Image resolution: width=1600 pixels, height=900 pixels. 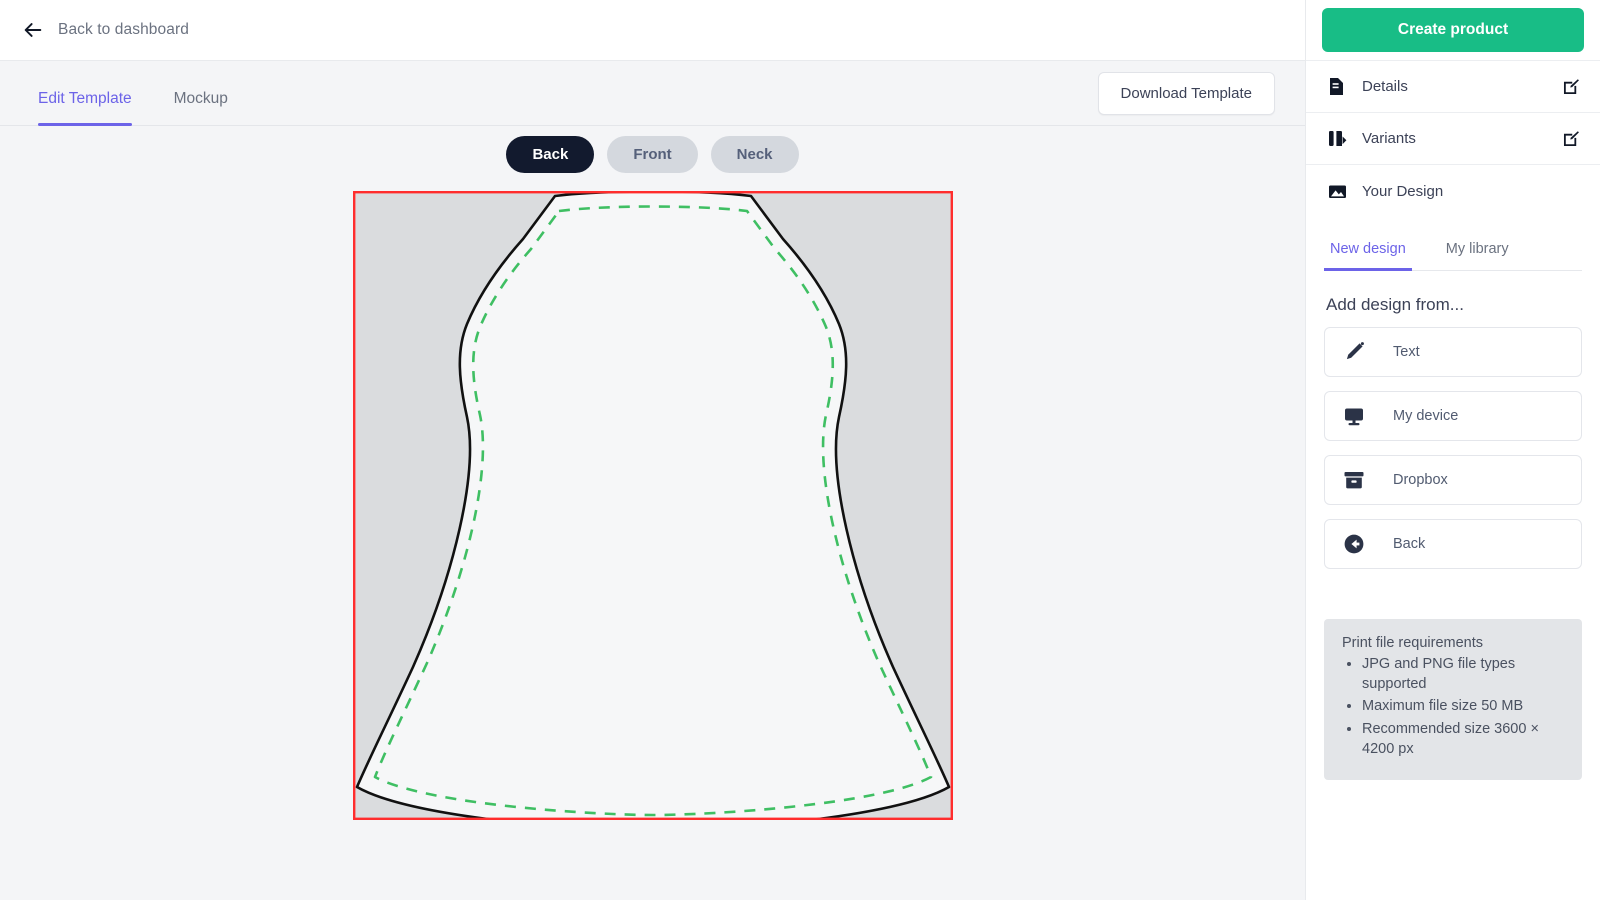 What do you see at coordinates (1463, 739) in the screenshot?
I see `list-item: Recommended size 3600 × 4200 px` at bounding box center [1463, 739].